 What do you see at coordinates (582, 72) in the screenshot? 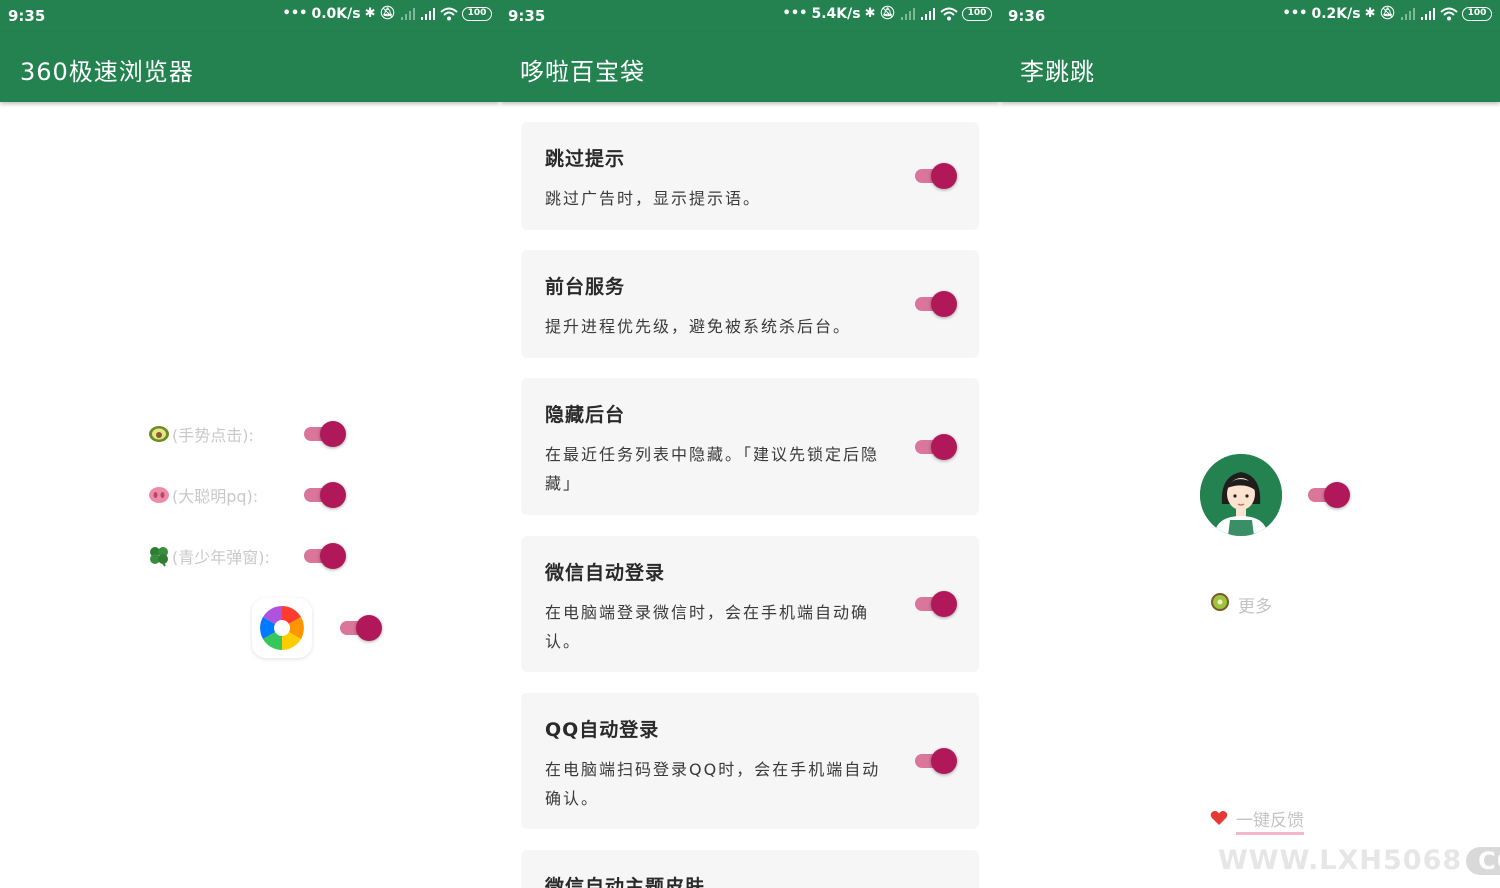
I see `page-title: 哆啦百宝袋` at bounding box center [582, 72].